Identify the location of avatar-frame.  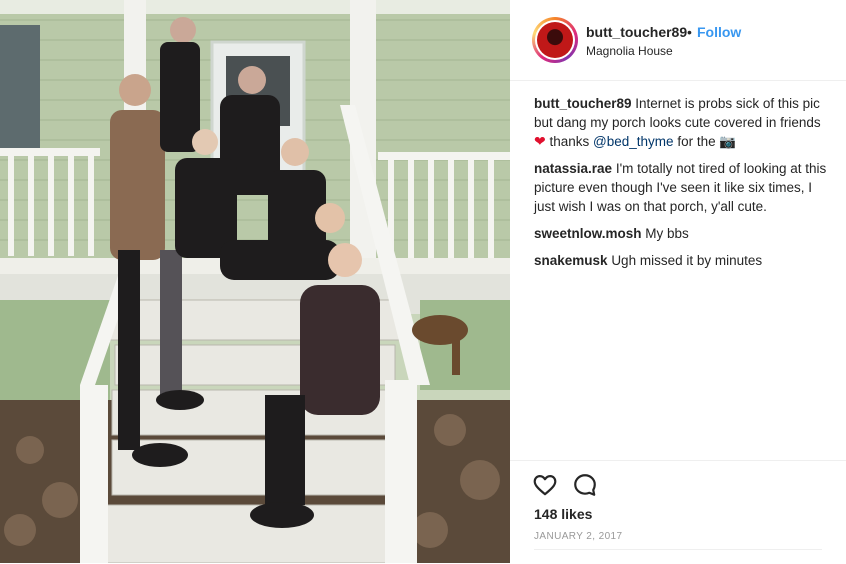
(555, 40).